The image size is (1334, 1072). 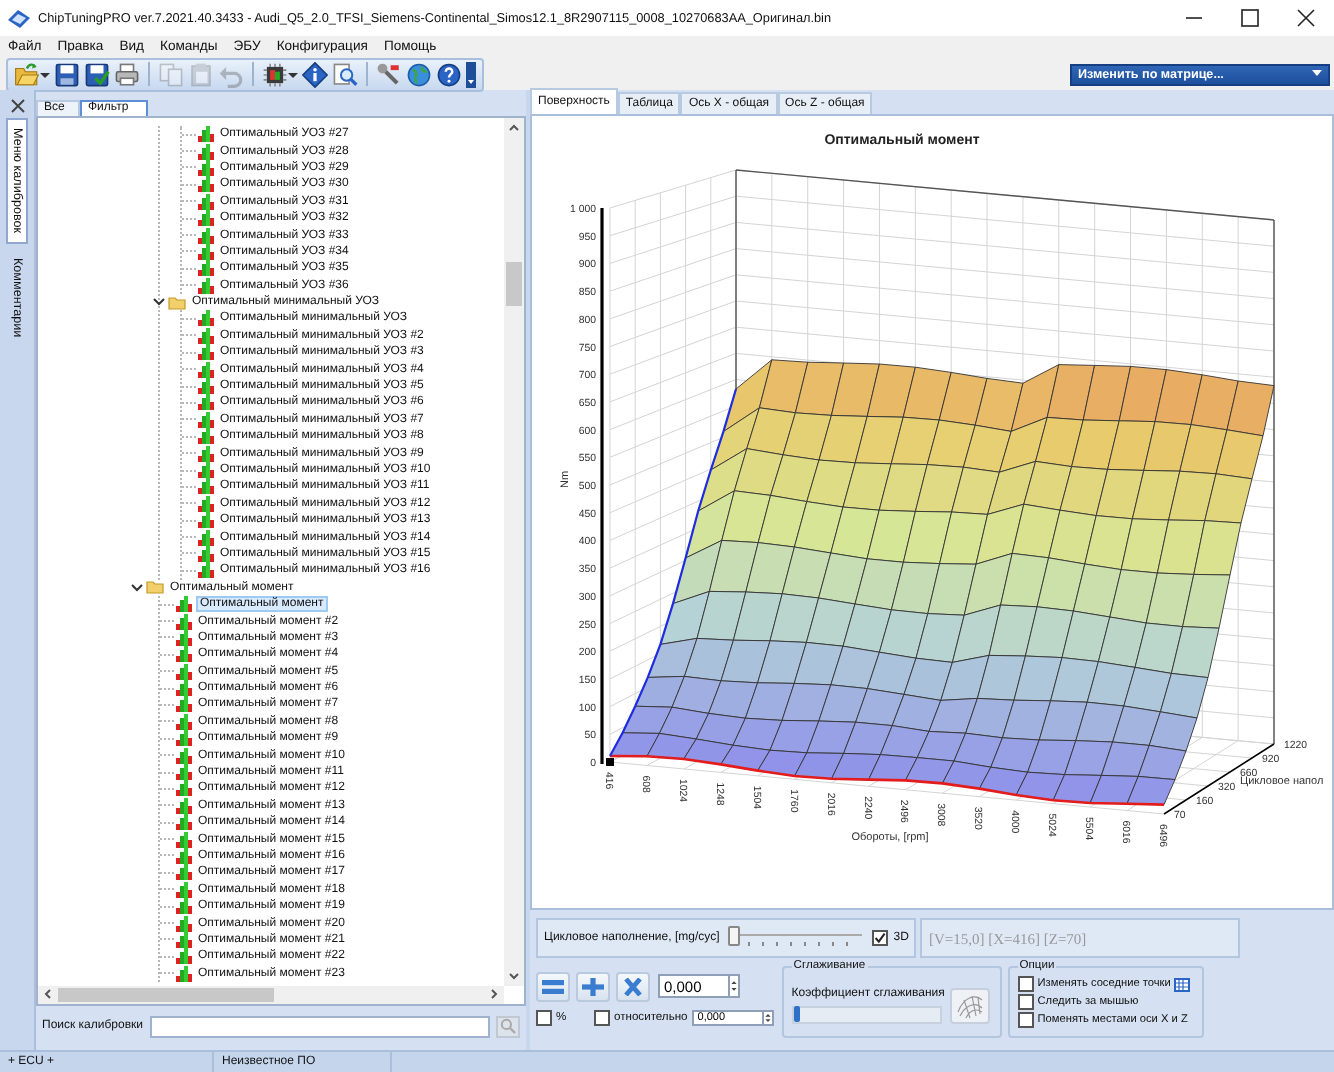 I want to click on horizontal-scrollbar, so click(x=271, y=995).